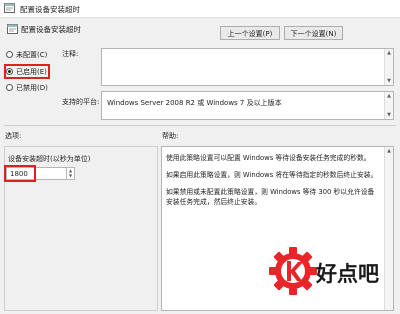  Describe the element at coordinates (81, 102) in the screenshot. I see `platform-label: 支持的平台:` at that location.